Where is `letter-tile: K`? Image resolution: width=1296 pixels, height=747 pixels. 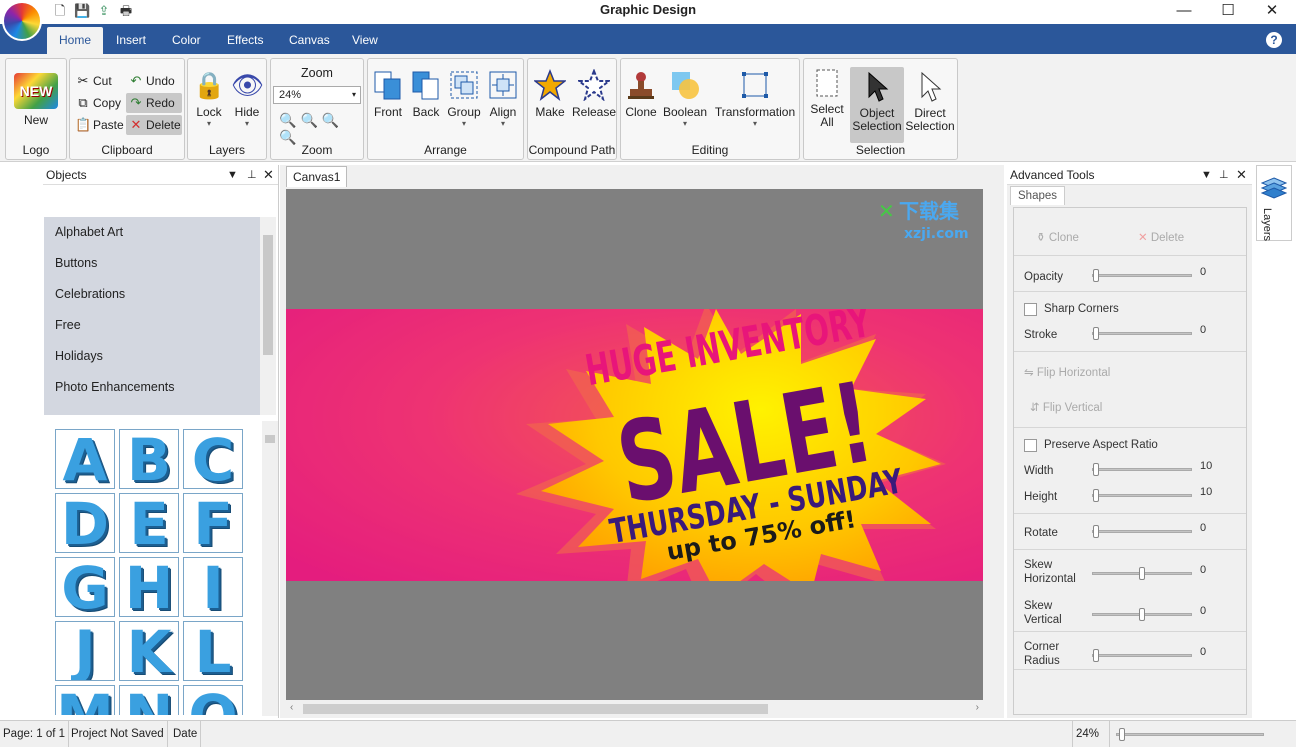
letter-tile: K is located at coordinates (149, 651).